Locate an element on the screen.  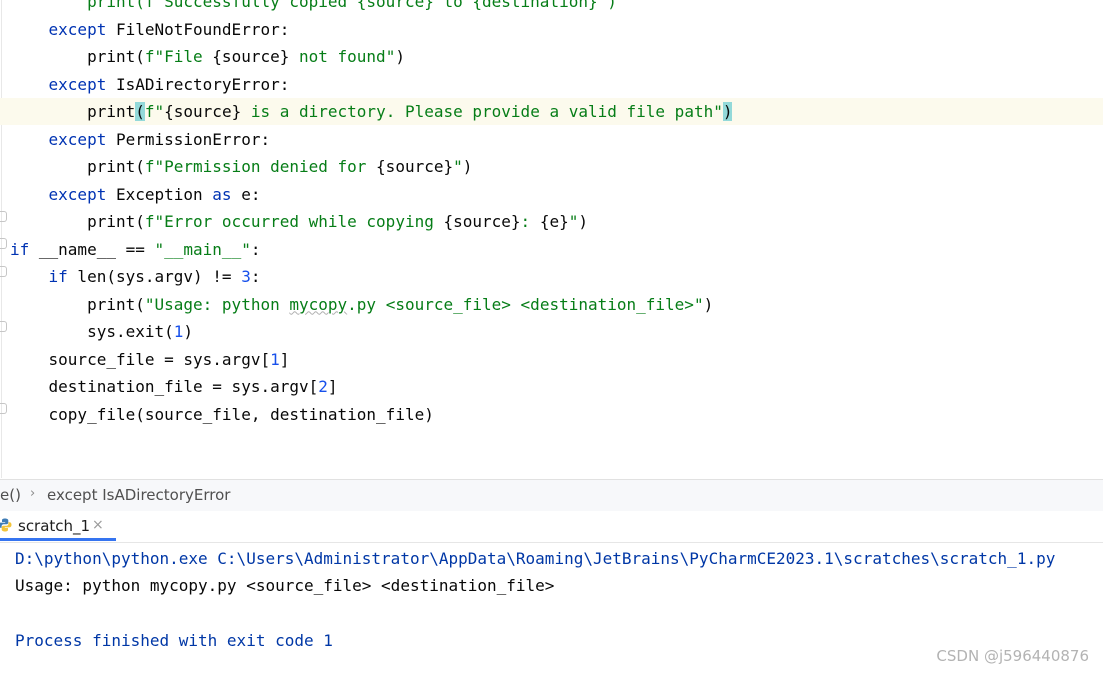
code-line-text: destination_file = sys.argv[2] is located at coordinates (174, 386).